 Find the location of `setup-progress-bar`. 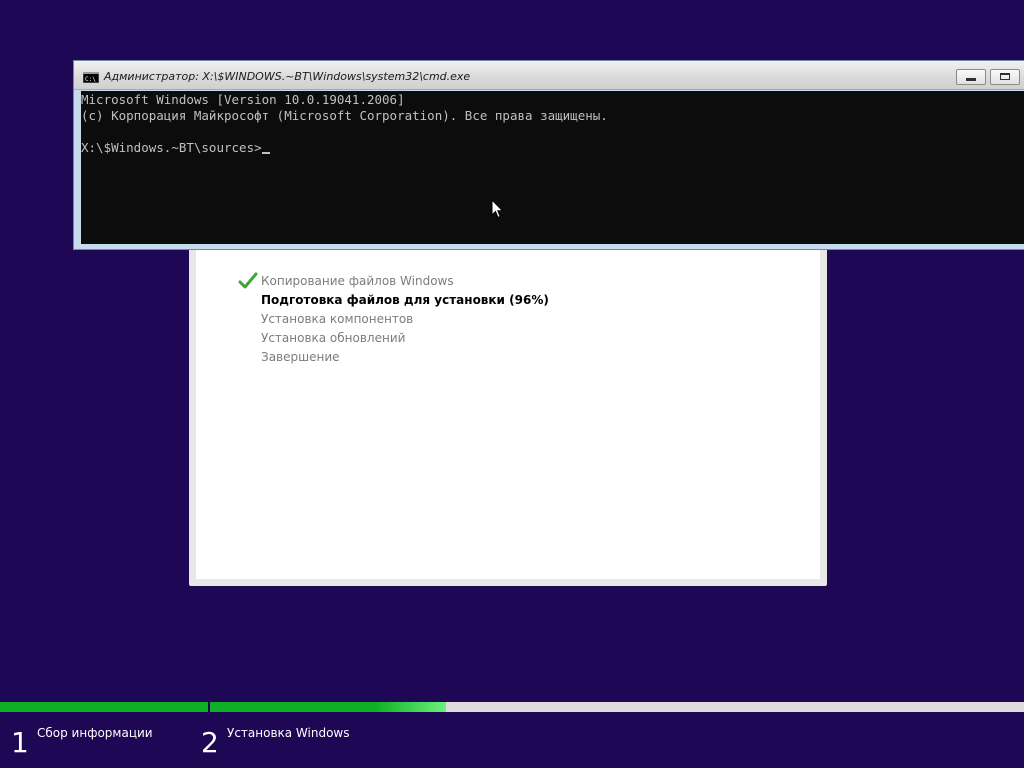

setup-progress-bar is located at coordinates (512, 707).